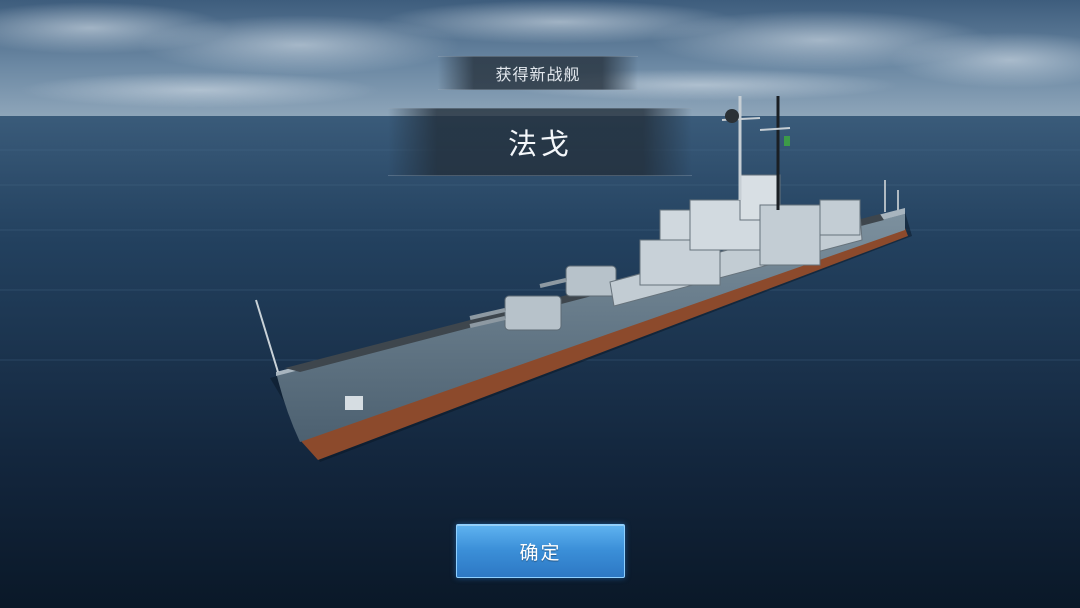  Describe the element at coordinates (540, 551) in the screenshot. I see `confirm-button: 确定` at that location.